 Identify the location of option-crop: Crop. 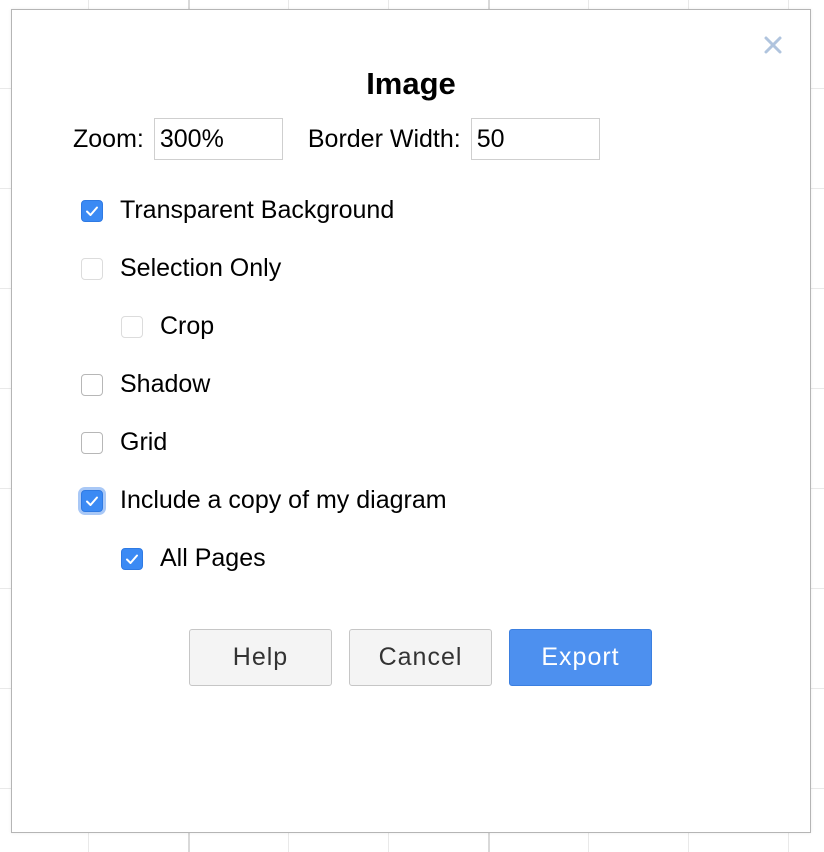
(167, 326).